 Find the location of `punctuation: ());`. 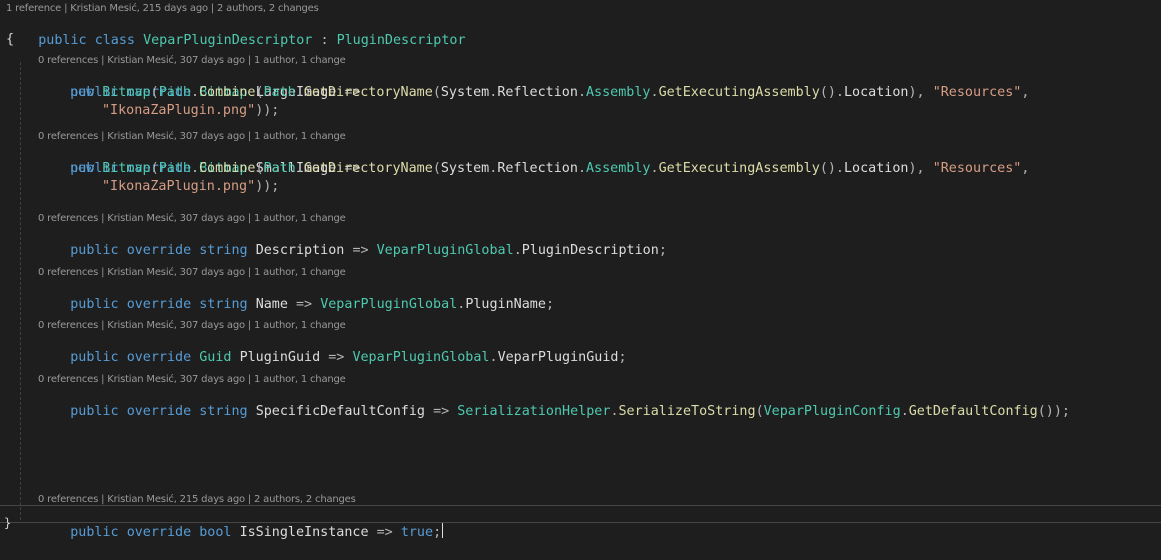

punctuation: ()); is located at coordinates (1053, 411).